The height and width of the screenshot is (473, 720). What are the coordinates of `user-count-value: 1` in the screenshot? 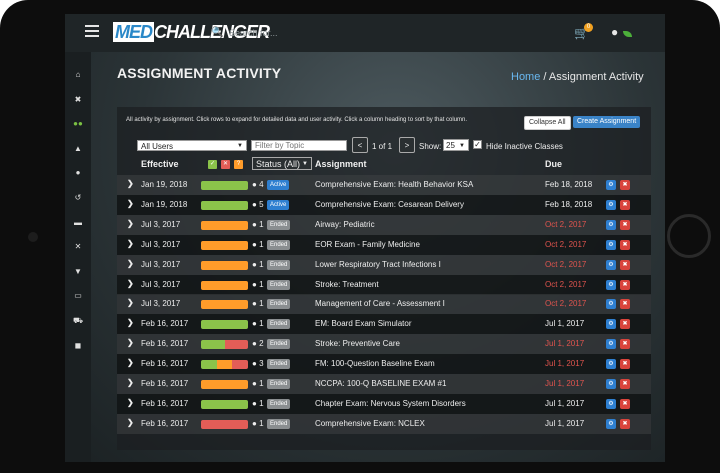 It's located at (261, 264).